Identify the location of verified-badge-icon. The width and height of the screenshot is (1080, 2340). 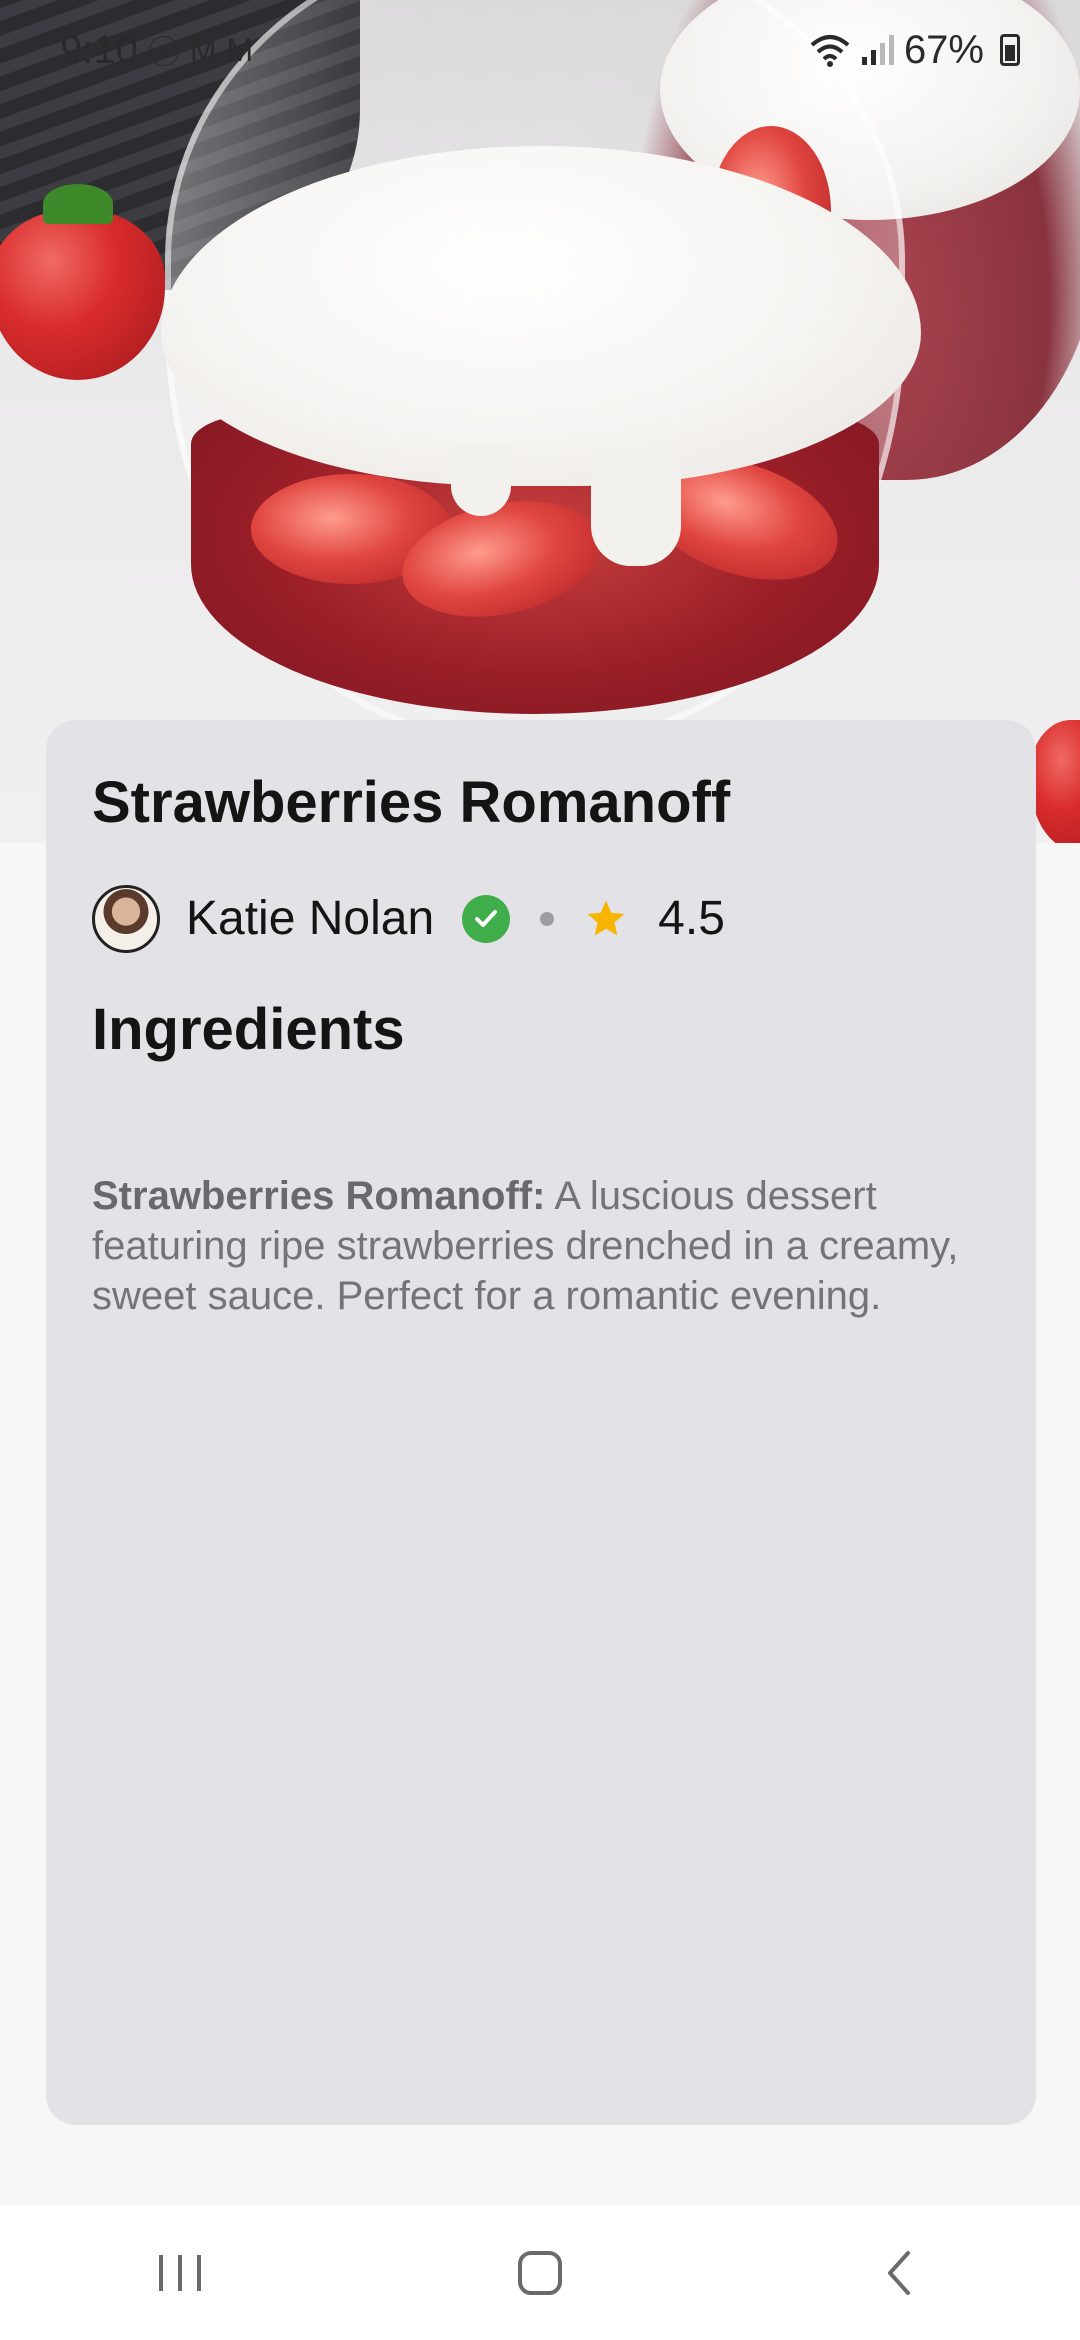
(486, 918).